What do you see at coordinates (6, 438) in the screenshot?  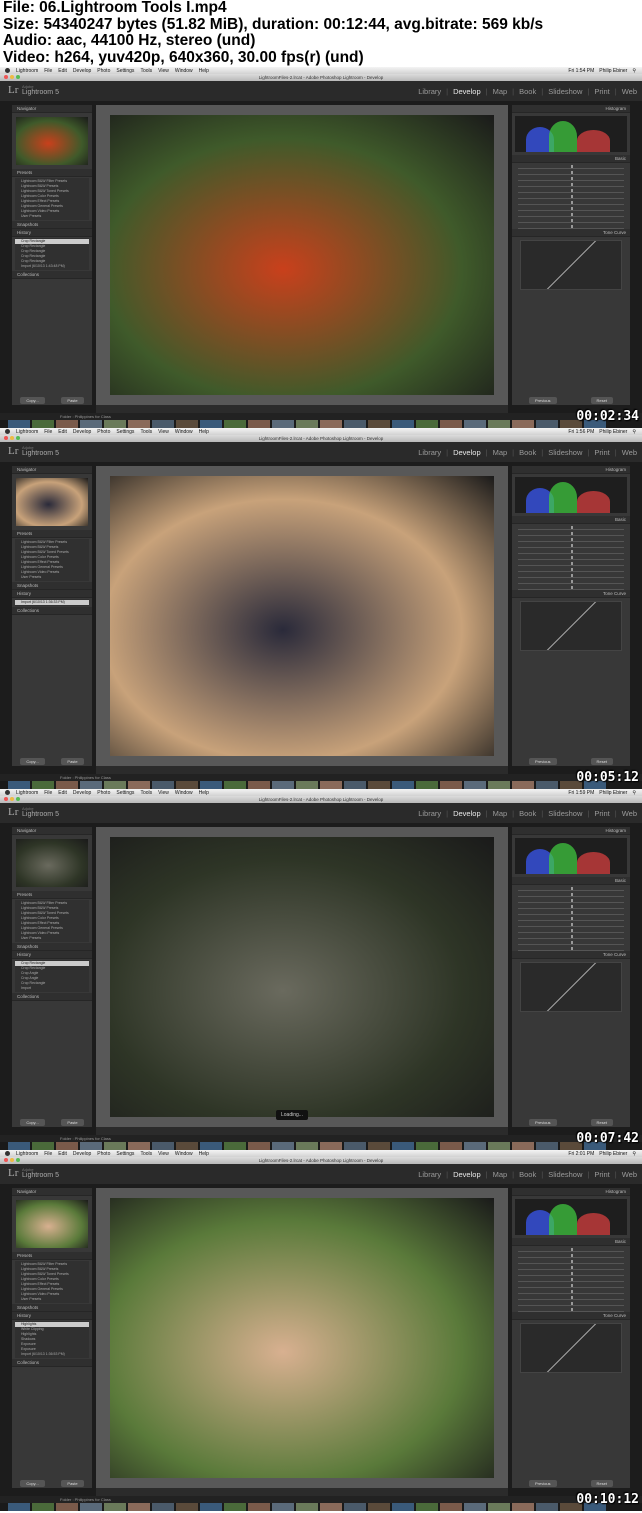 I see `close-window-button` at bounding box center [6, 438].